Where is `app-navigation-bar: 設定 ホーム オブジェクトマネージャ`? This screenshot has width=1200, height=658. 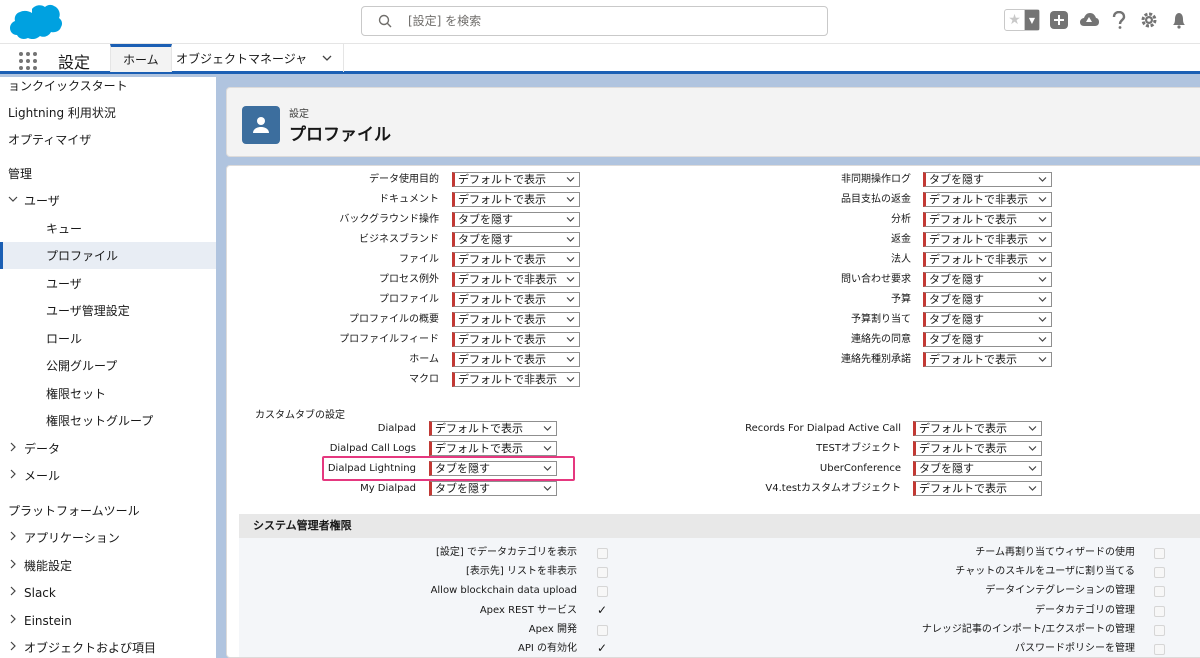
app-navigation-bar: 設定 ホーム オブジェクトマネージャ is located at coordinates (600, 59).